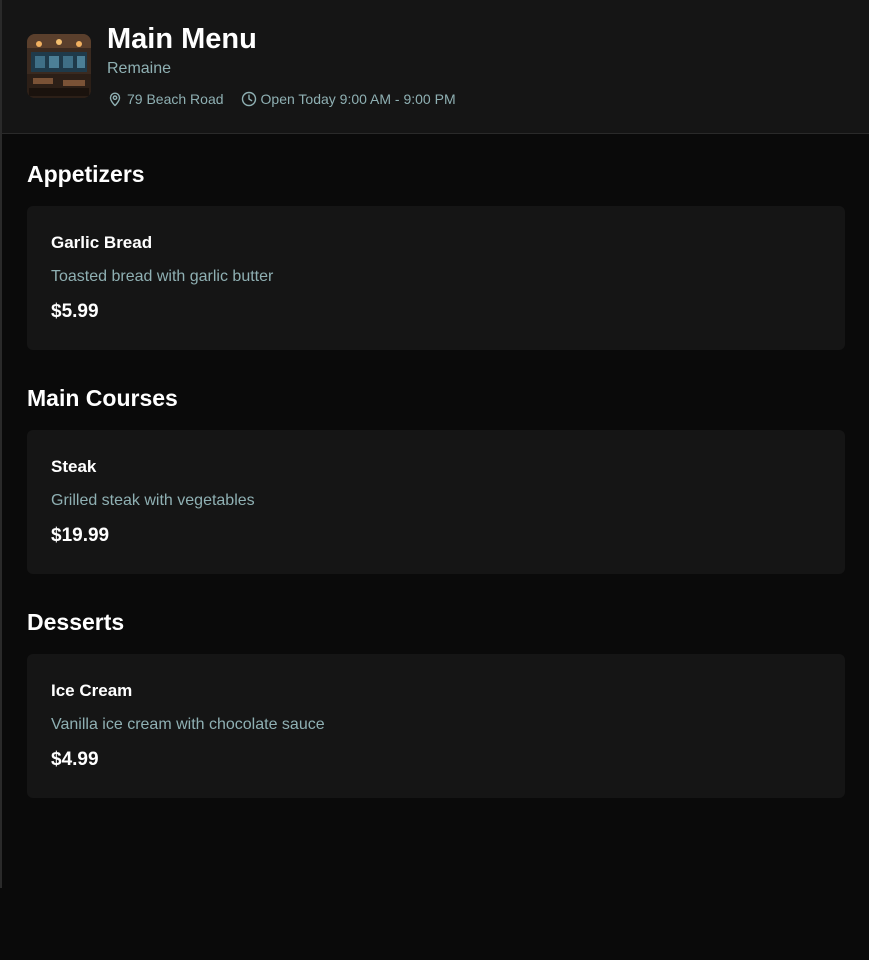 Image resolution: width=869 pixels, height=960 pixels. Describe the element at coordinates (188, 724) in the screenshot. I see `menu-item-description: Vanilla ice cream with chocolate sauce` at that location.